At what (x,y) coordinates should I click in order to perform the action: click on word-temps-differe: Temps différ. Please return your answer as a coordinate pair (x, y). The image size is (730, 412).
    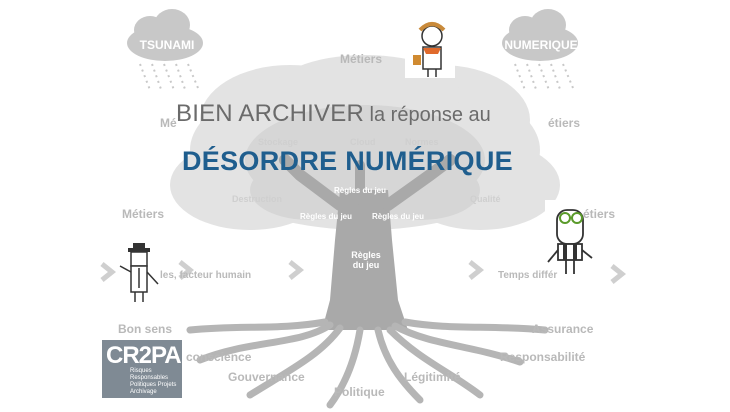
    Looking at the image, I should click on (528, 275).